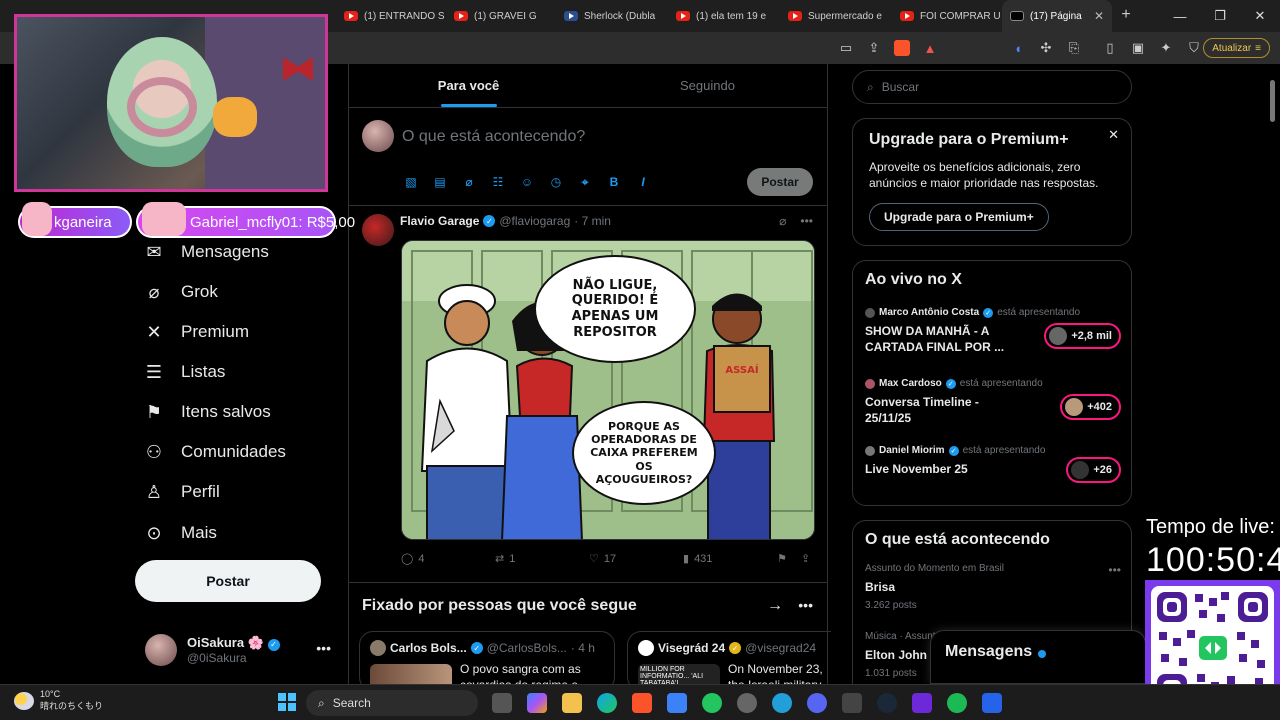 The width and height of the screenshot is (1280, 720). Describe the element at coordinates (181, 292) in the screenshot. I see `nav-item-grok: ⌀ Grok` at that location.